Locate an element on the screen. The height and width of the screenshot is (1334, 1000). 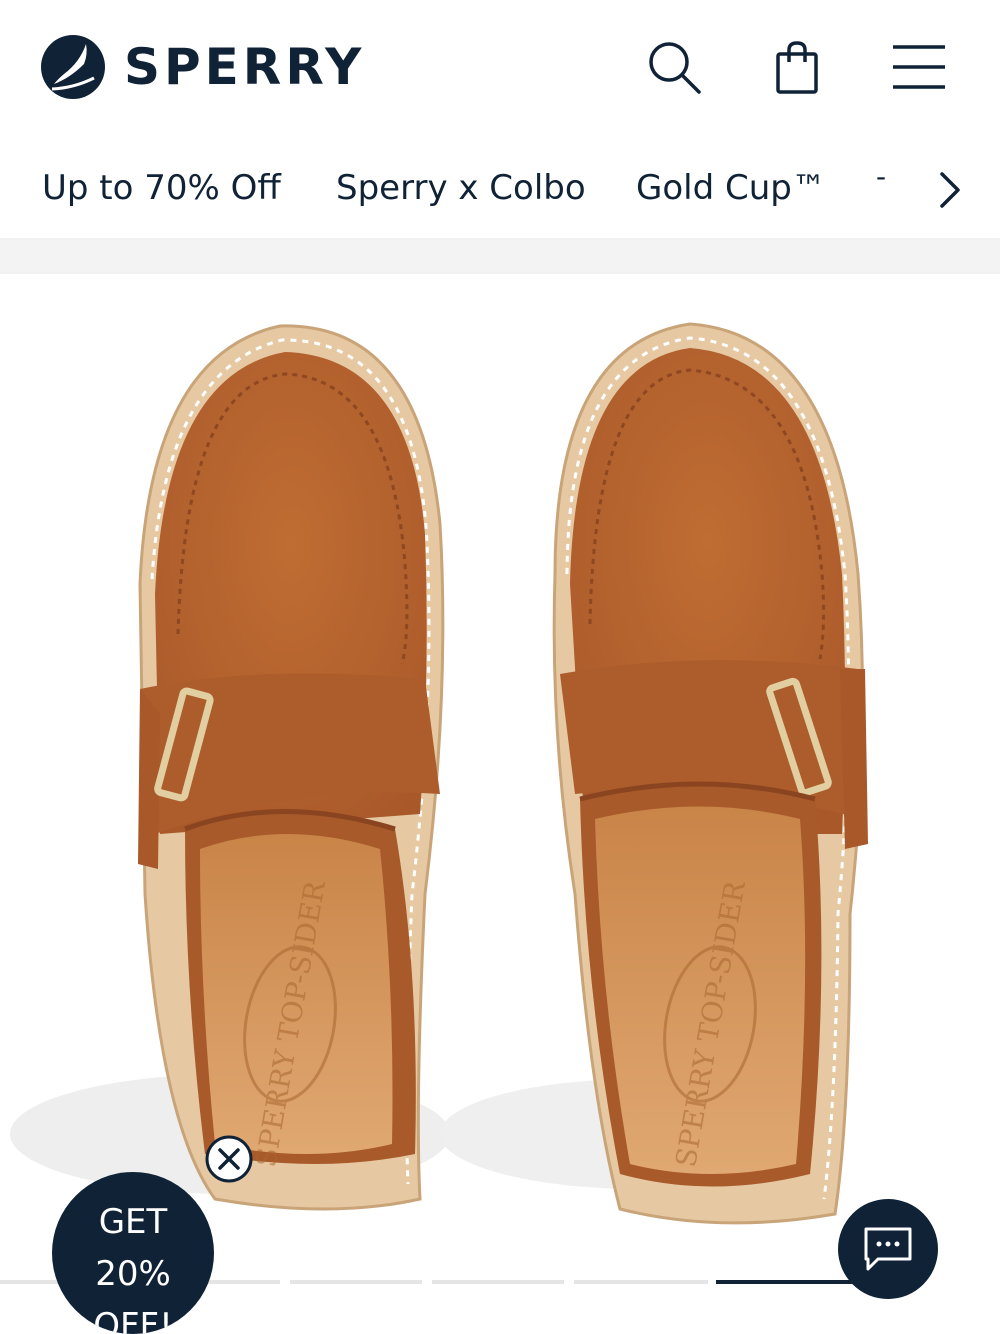
hamburger-menu-icon is located at coordinates (919, 67).